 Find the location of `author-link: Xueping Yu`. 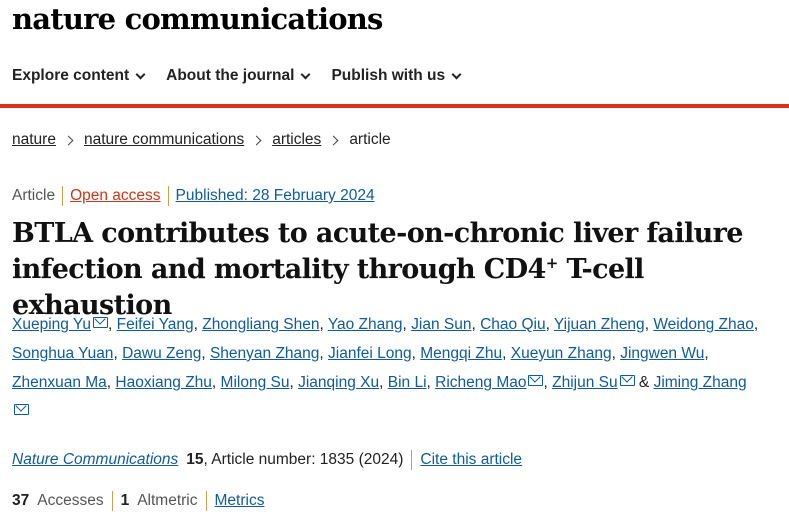

author-link: Xueping Yu is located at coordinates (51, 324).